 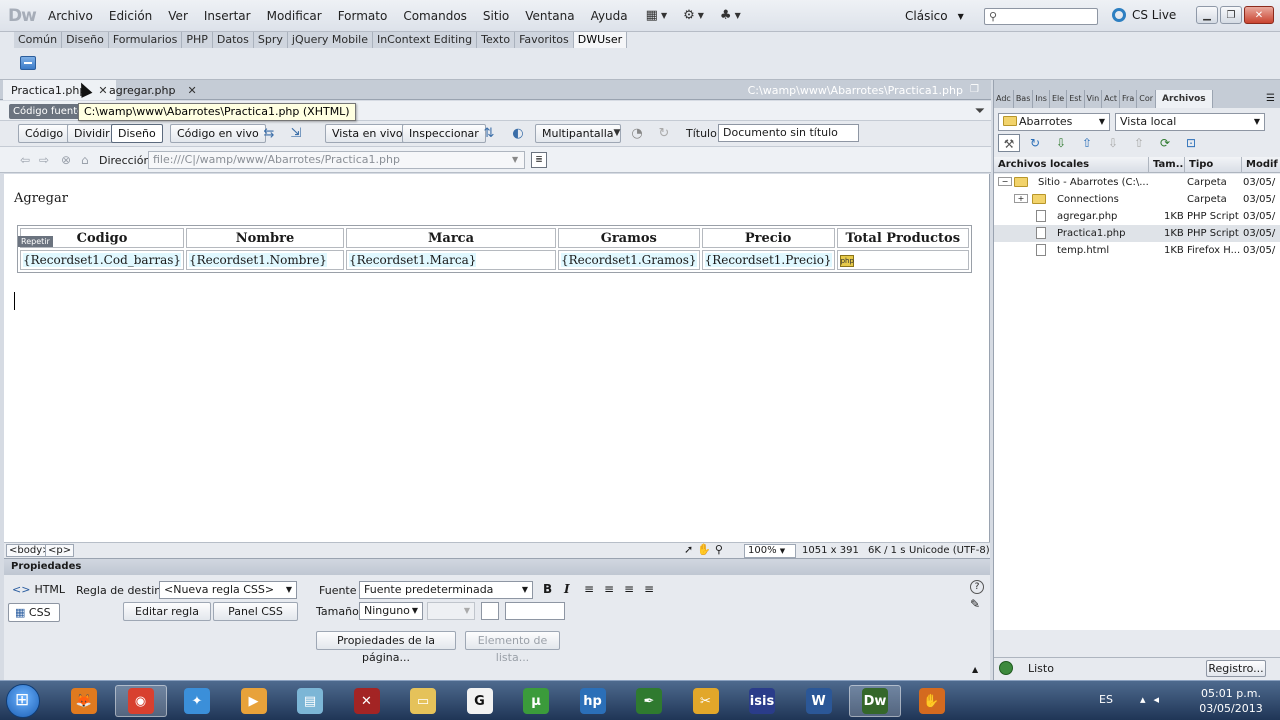 I want to click on title-input: Documento sin título, so click(x=788, y=133).